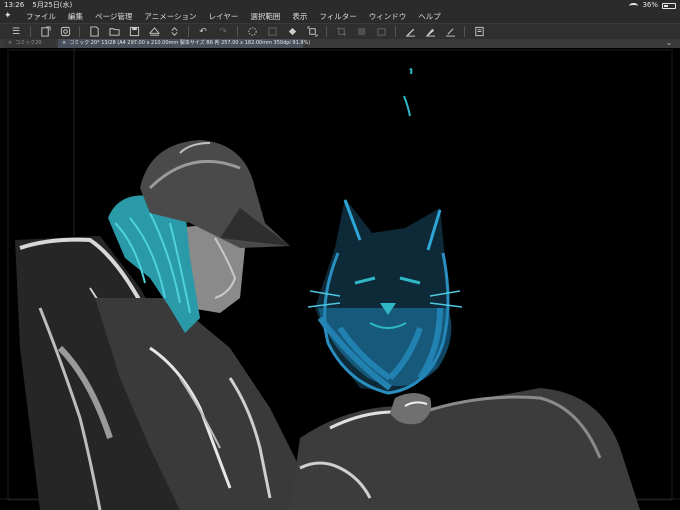  Describe the element at coordinates (94, 32) in the screenshot. I see `new-page-icon` at that location.